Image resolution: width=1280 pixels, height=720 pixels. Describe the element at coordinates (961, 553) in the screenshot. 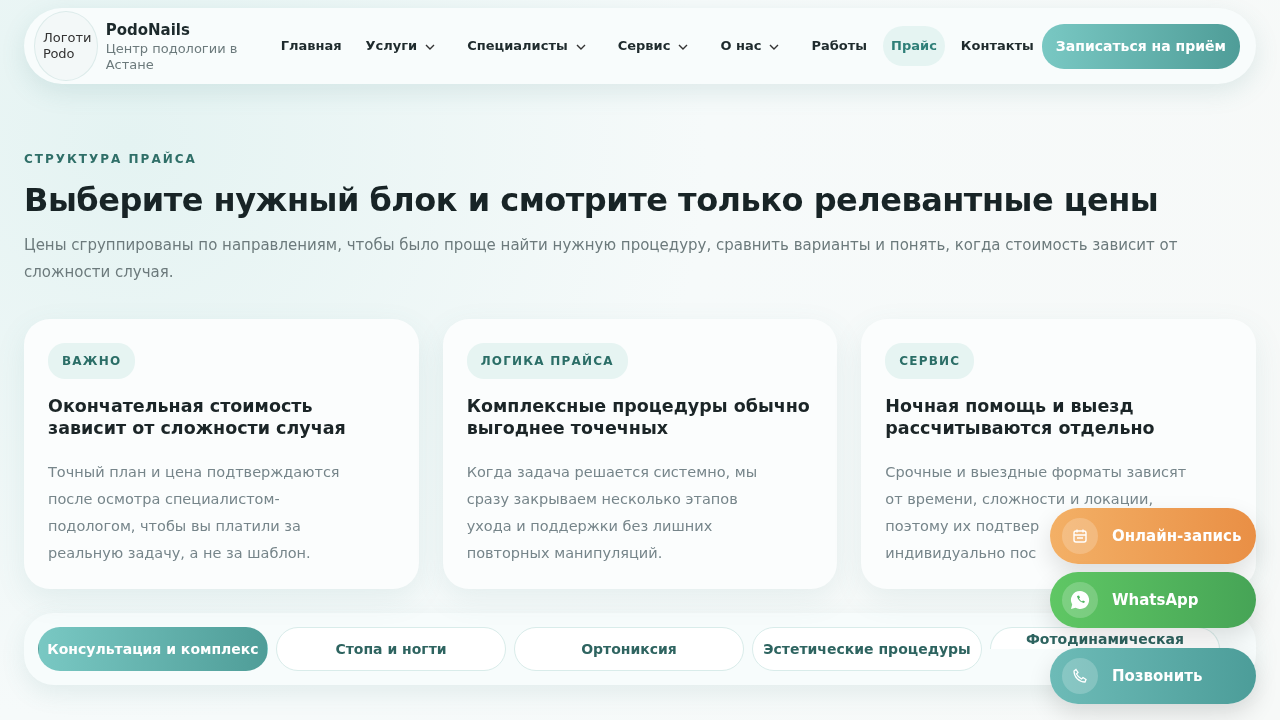

I see `card-text-line: индивидуально пос` at that location.